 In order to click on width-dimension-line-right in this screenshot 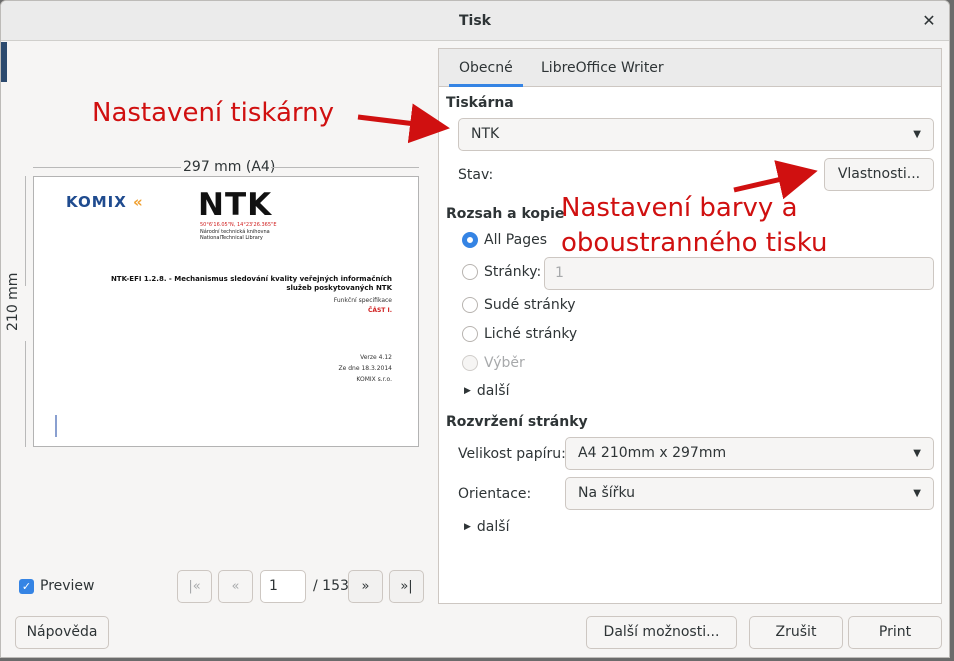, I will do `click(345, 167)`.